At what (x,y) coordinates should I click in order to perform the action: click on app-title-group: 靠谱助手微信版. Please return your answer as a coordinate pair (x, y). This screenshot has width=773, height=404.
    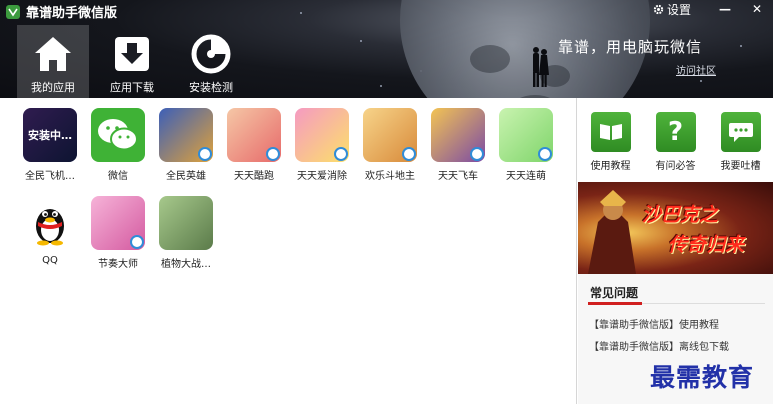
    Looking at the image, I should click on (61, 11).